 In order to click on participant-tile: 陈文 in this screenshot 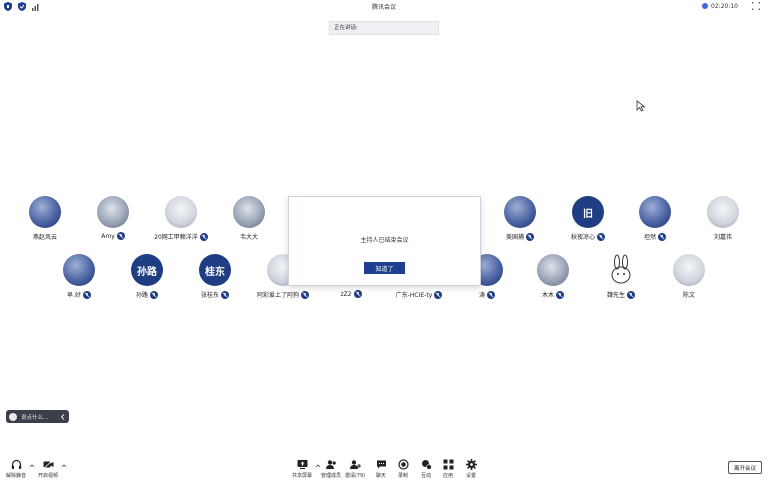, I will do `click(689, 279)`.